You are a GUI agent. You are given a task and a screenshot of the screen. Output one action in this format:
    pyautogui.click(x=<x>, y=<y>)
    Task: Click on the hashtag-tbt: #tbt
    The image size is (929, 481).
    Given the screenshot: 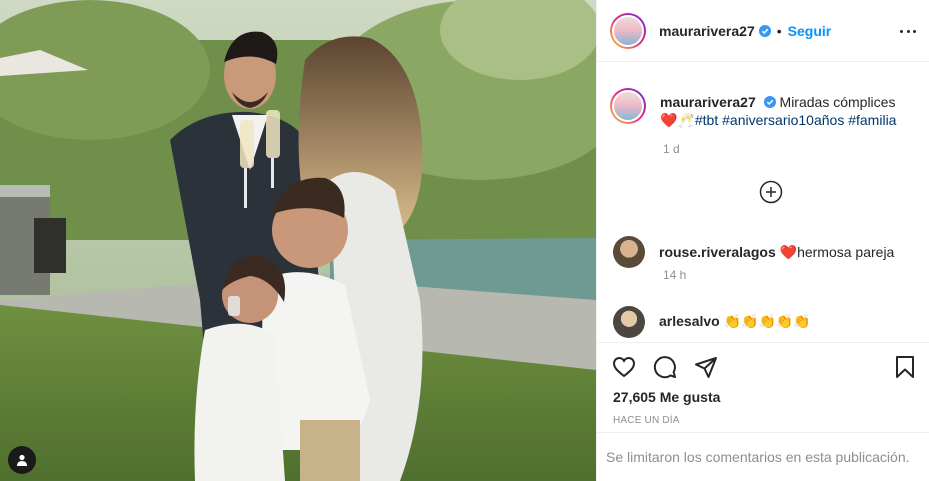 What is the action you would take?
    pyautogui.click(x=706, y=120)
    